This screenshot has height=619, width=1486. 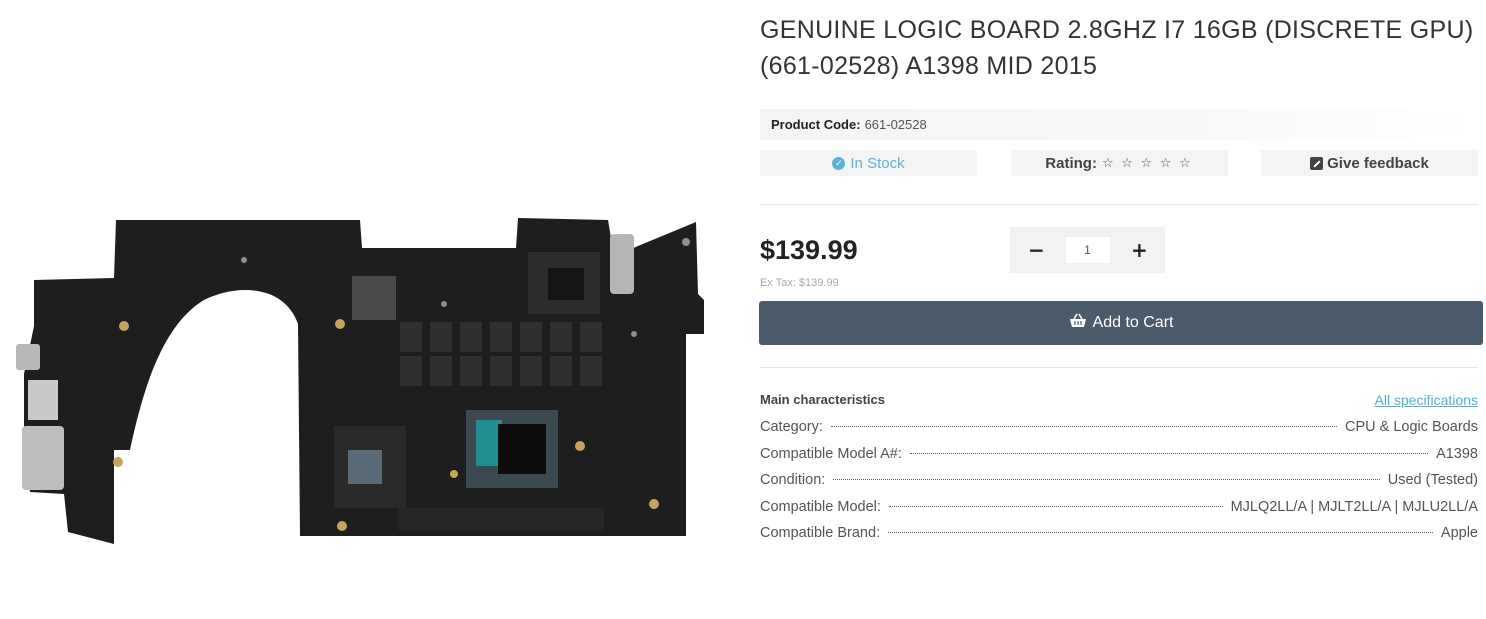 What do you see at coordinates (839, 163) in the screenshot?
I see `check-circle-icon: ✓` at bounding box center [839, 163].